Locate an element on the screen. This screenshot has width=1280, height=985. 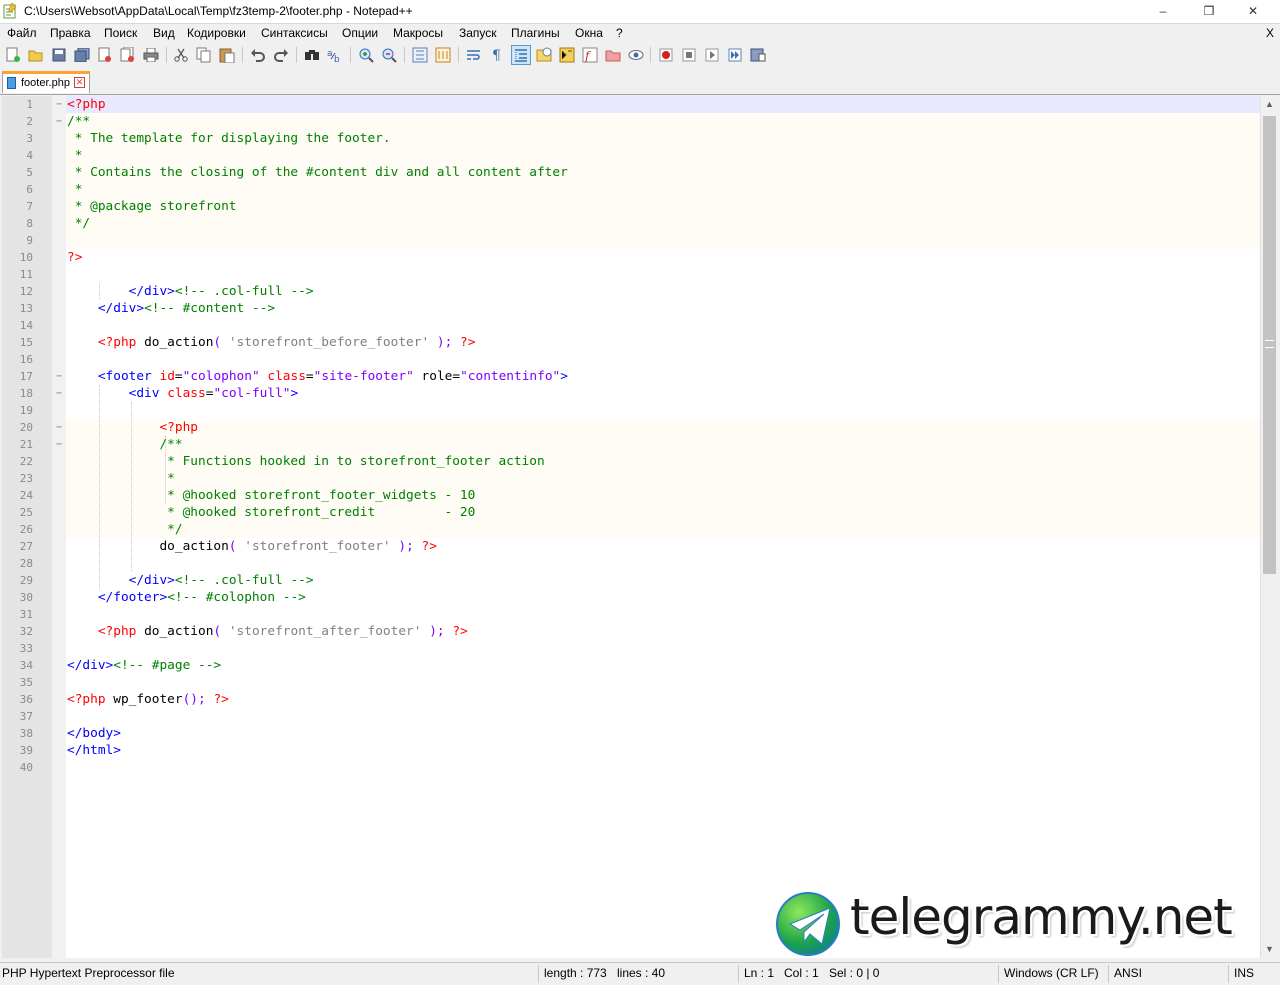
folder-workspace-icon is located at coordinates (613, 55).